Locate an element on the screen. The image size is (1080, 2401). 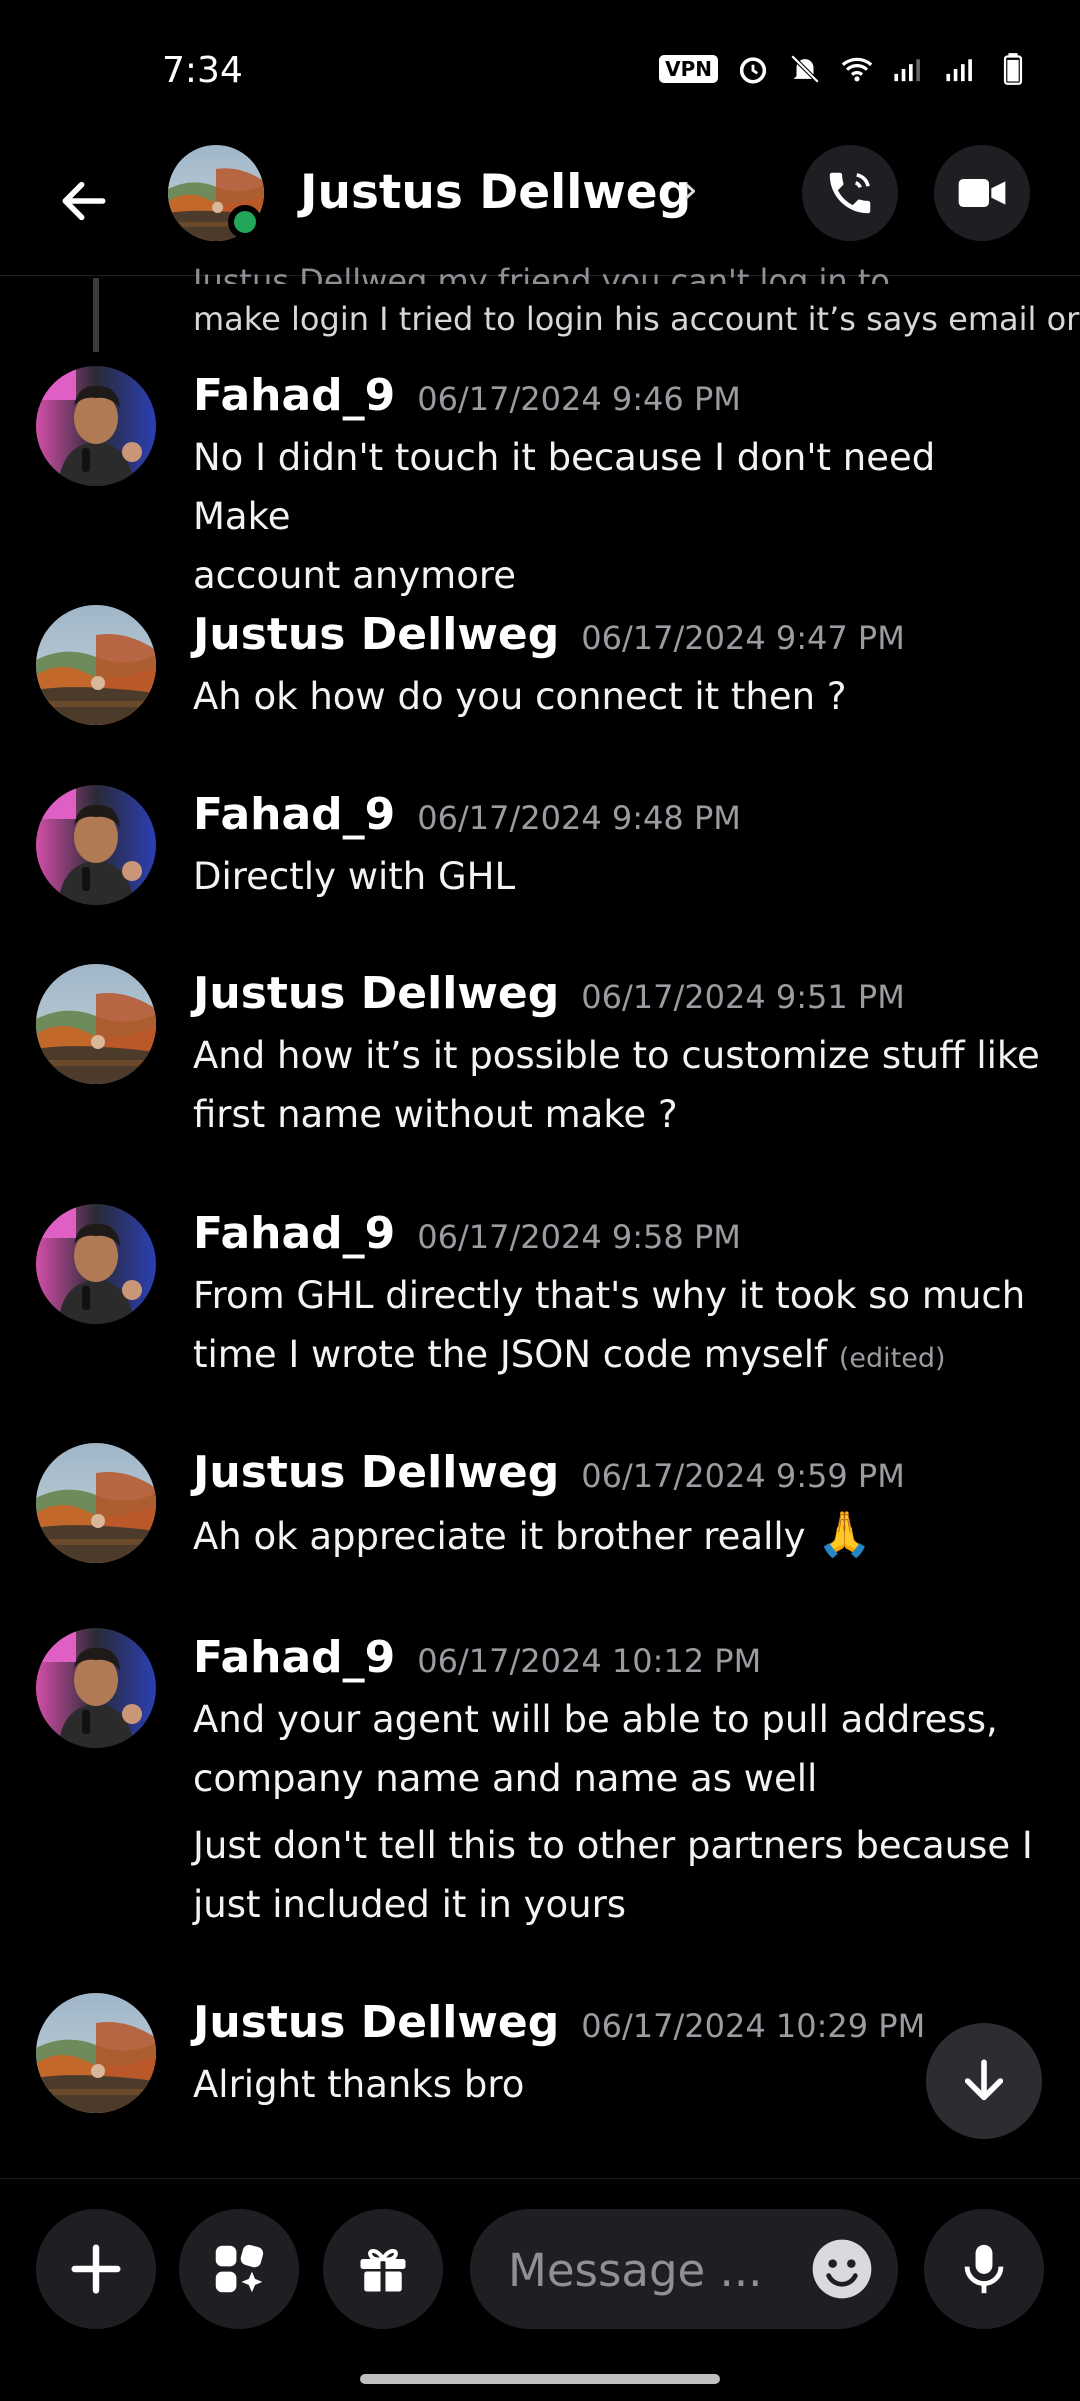
message-text: Ah ok how do you connect it then ? is located at coordinates (618, 696).